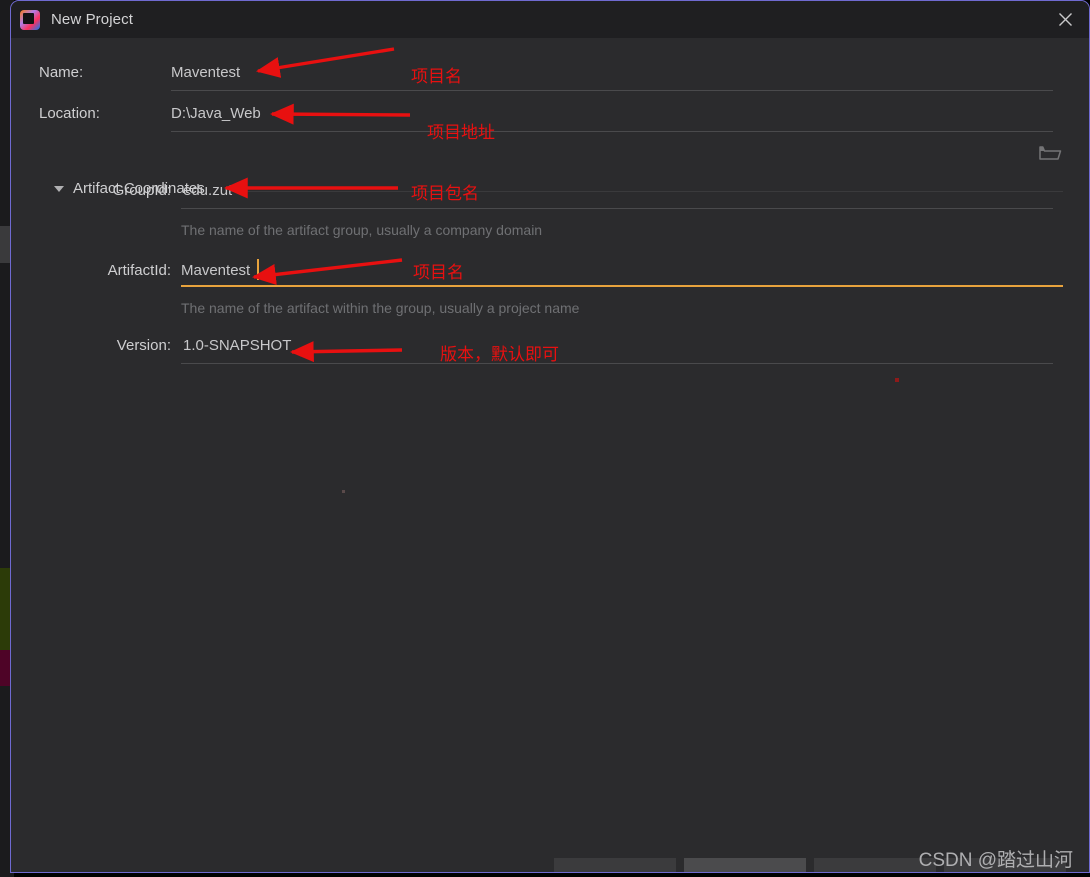 This screenshot has width=1090, height=877. I want to click on location-label: Location:, so click(69, 113).